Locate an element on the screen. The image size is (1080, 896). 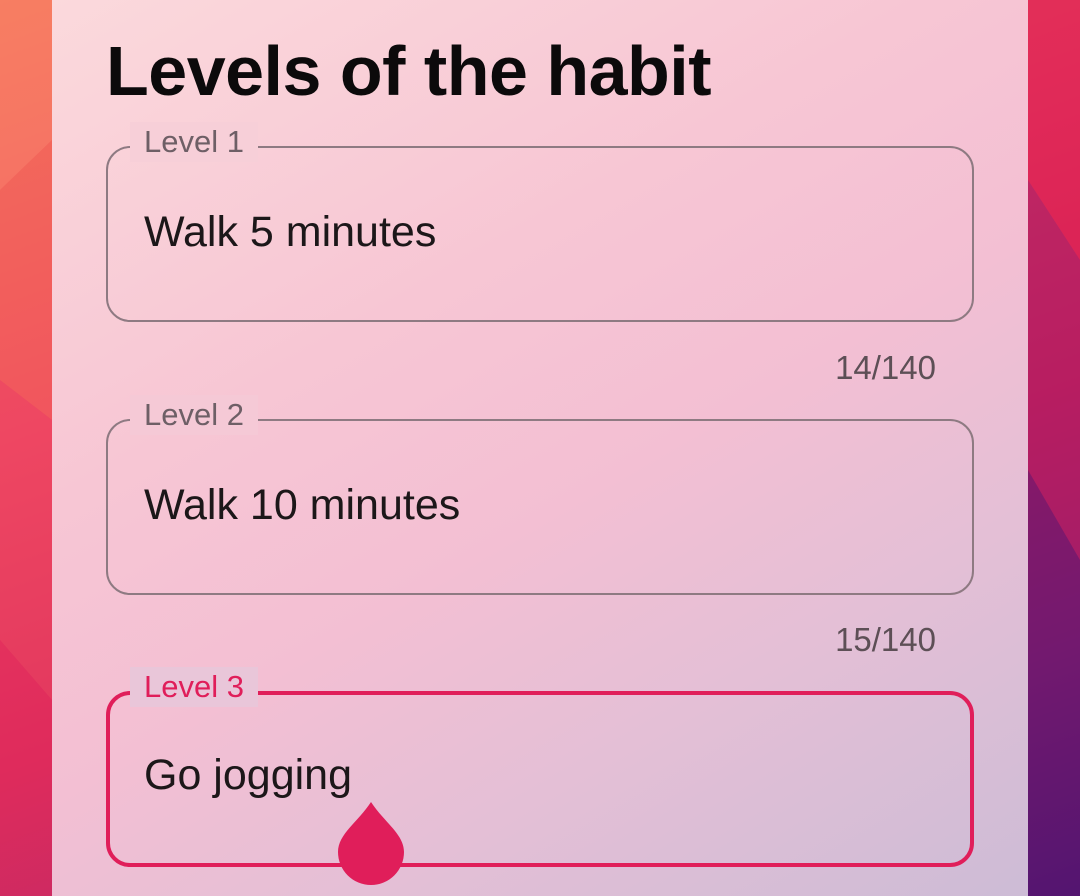
level-3-input-value: Go jogging is located at coordinates (248, 775).